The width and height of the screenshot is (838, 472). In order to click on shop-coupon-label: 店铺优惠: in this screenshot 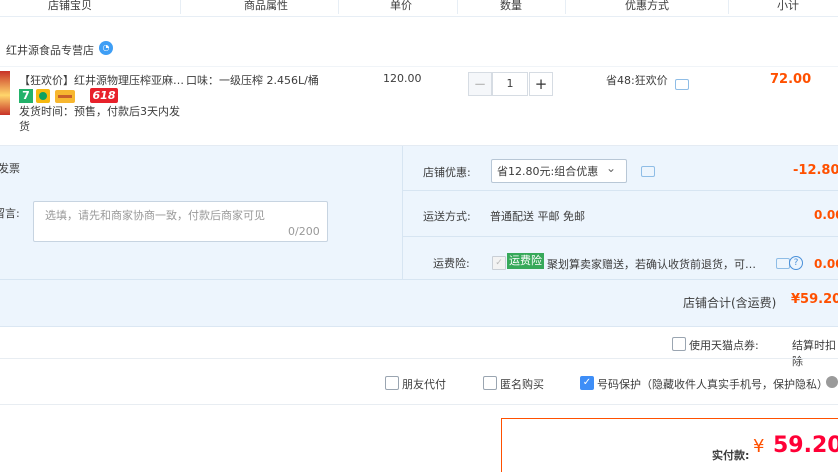, I will do `click(447, 172)`.